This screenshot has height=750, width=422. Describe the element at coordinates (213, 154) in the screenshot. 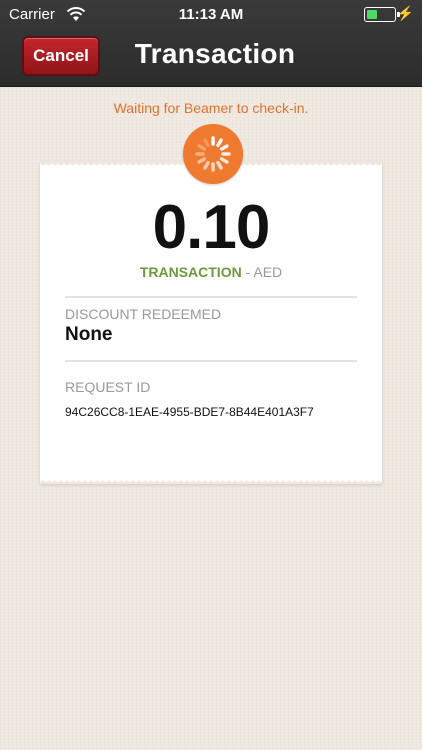

I see `spinner-icon` at that location.